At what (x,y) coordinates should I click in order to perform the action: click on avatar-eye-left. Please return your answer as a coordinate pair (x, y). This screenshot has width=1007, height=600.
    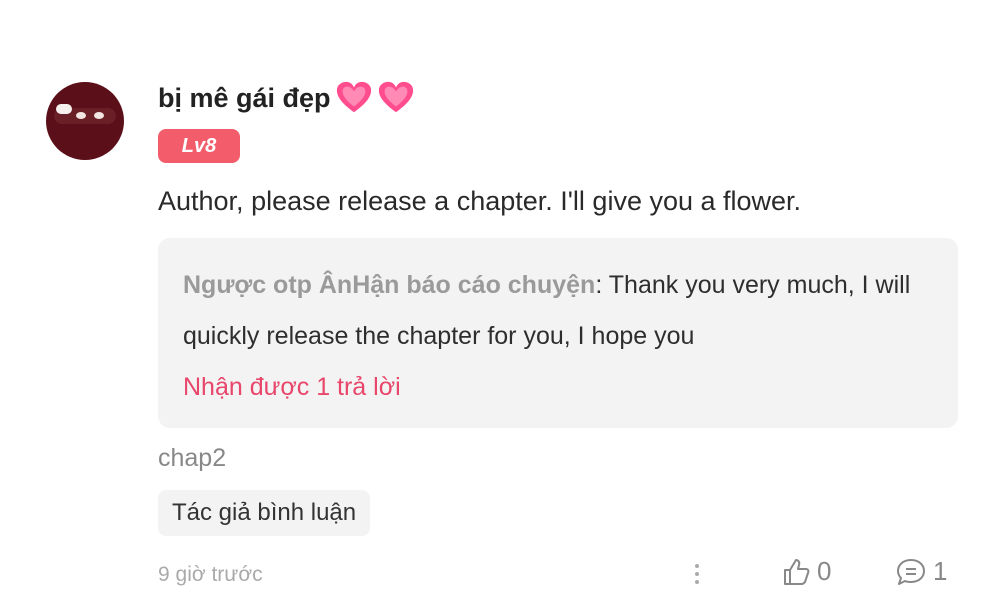
    Looking at the image, I should click on (81, 115).